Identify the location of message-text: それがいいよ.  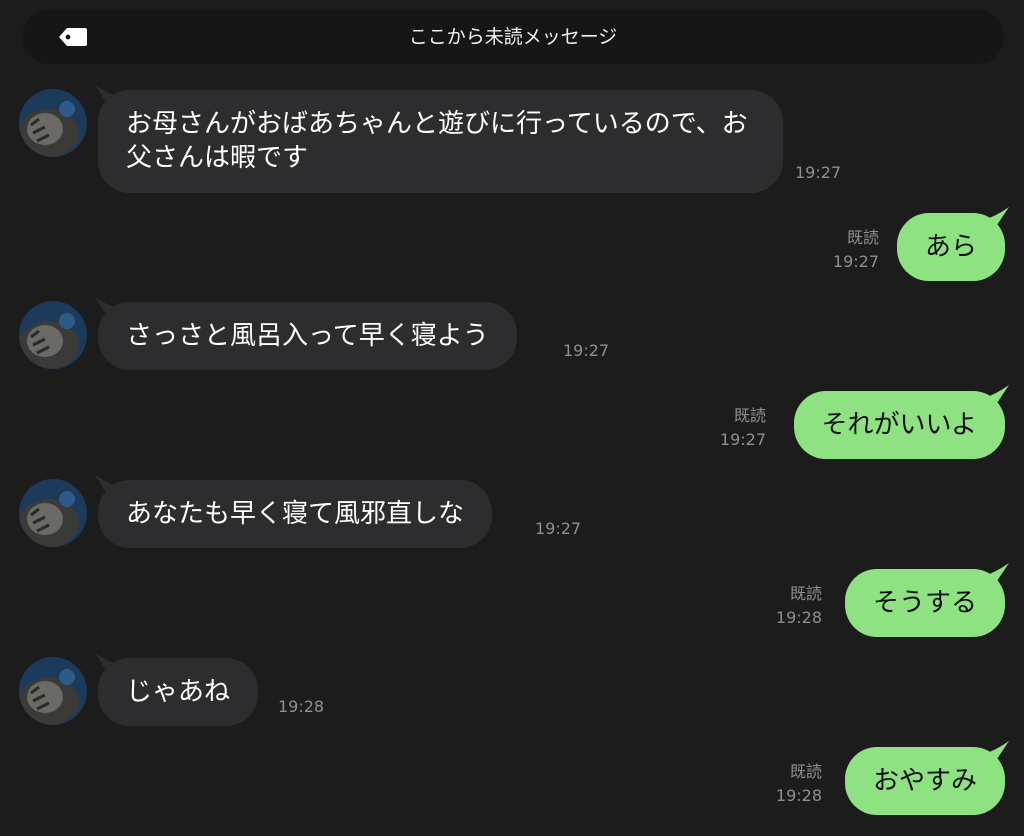
(899, 425).